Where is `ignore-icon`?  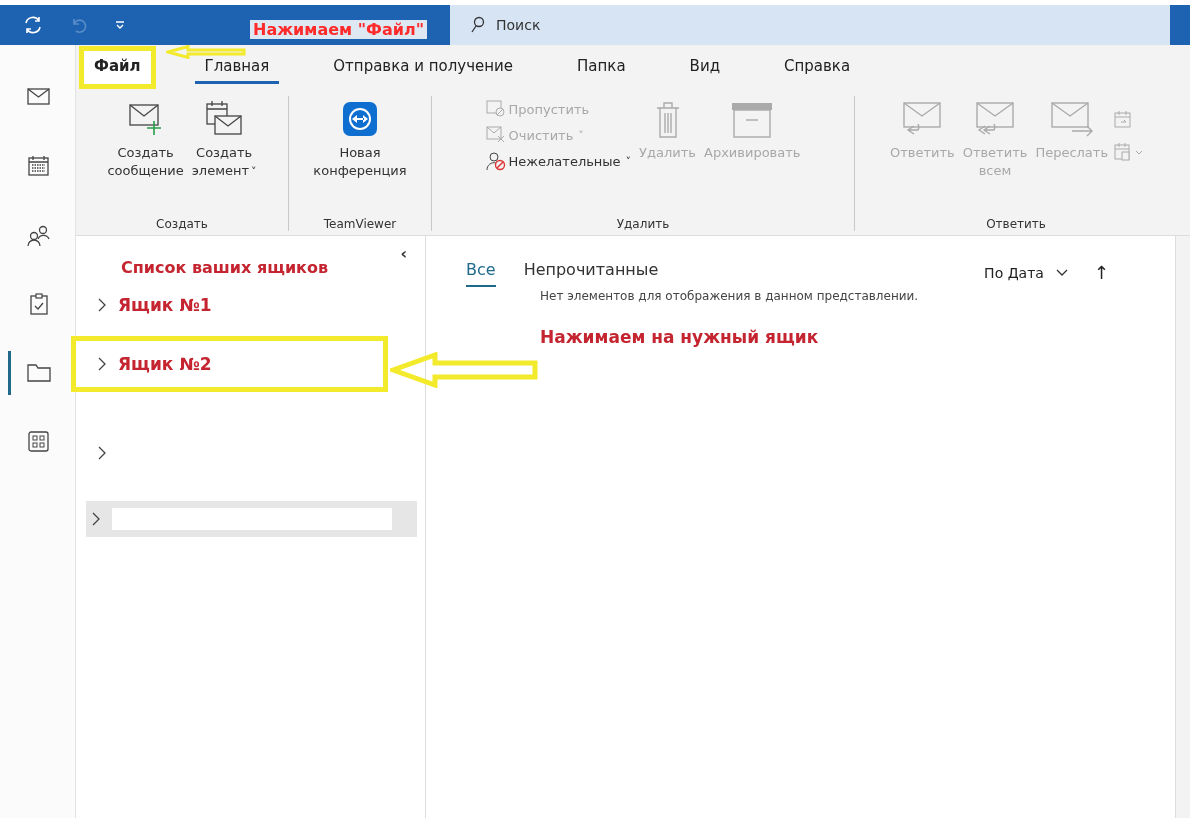 ignore-icon is located at coordinates (495, 109).